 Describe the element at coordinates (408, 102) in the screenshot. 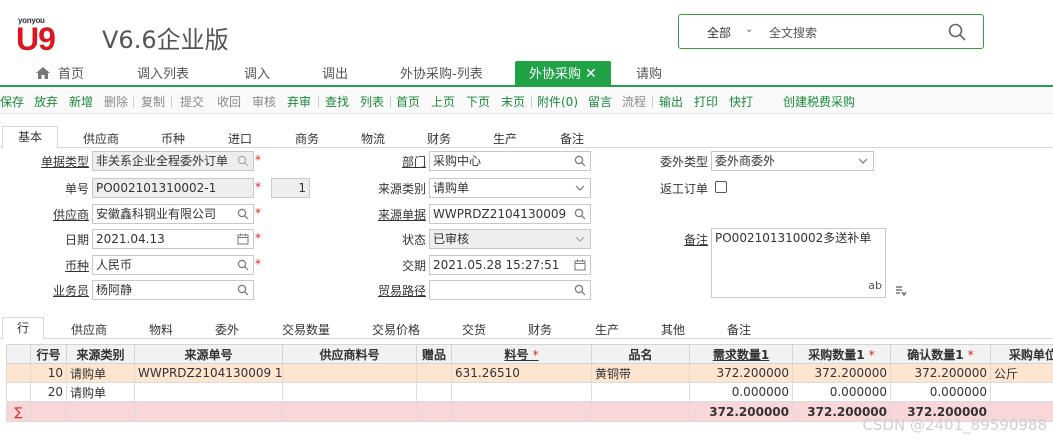

I see `first-page-button: 首页` at that location.